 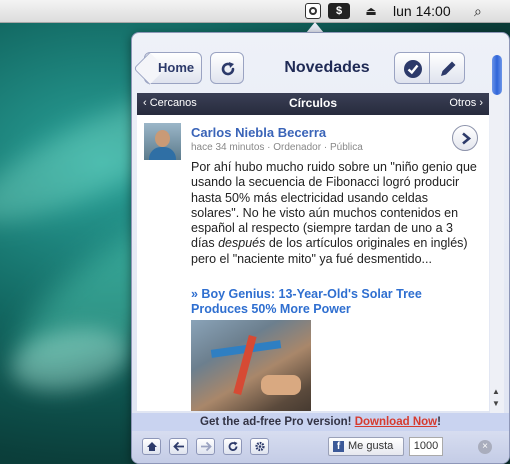 What do you see at coordinates (466, 103) in the screenshot?
I see `nav-otros: Otros ›` at bounding box center [466, 103].